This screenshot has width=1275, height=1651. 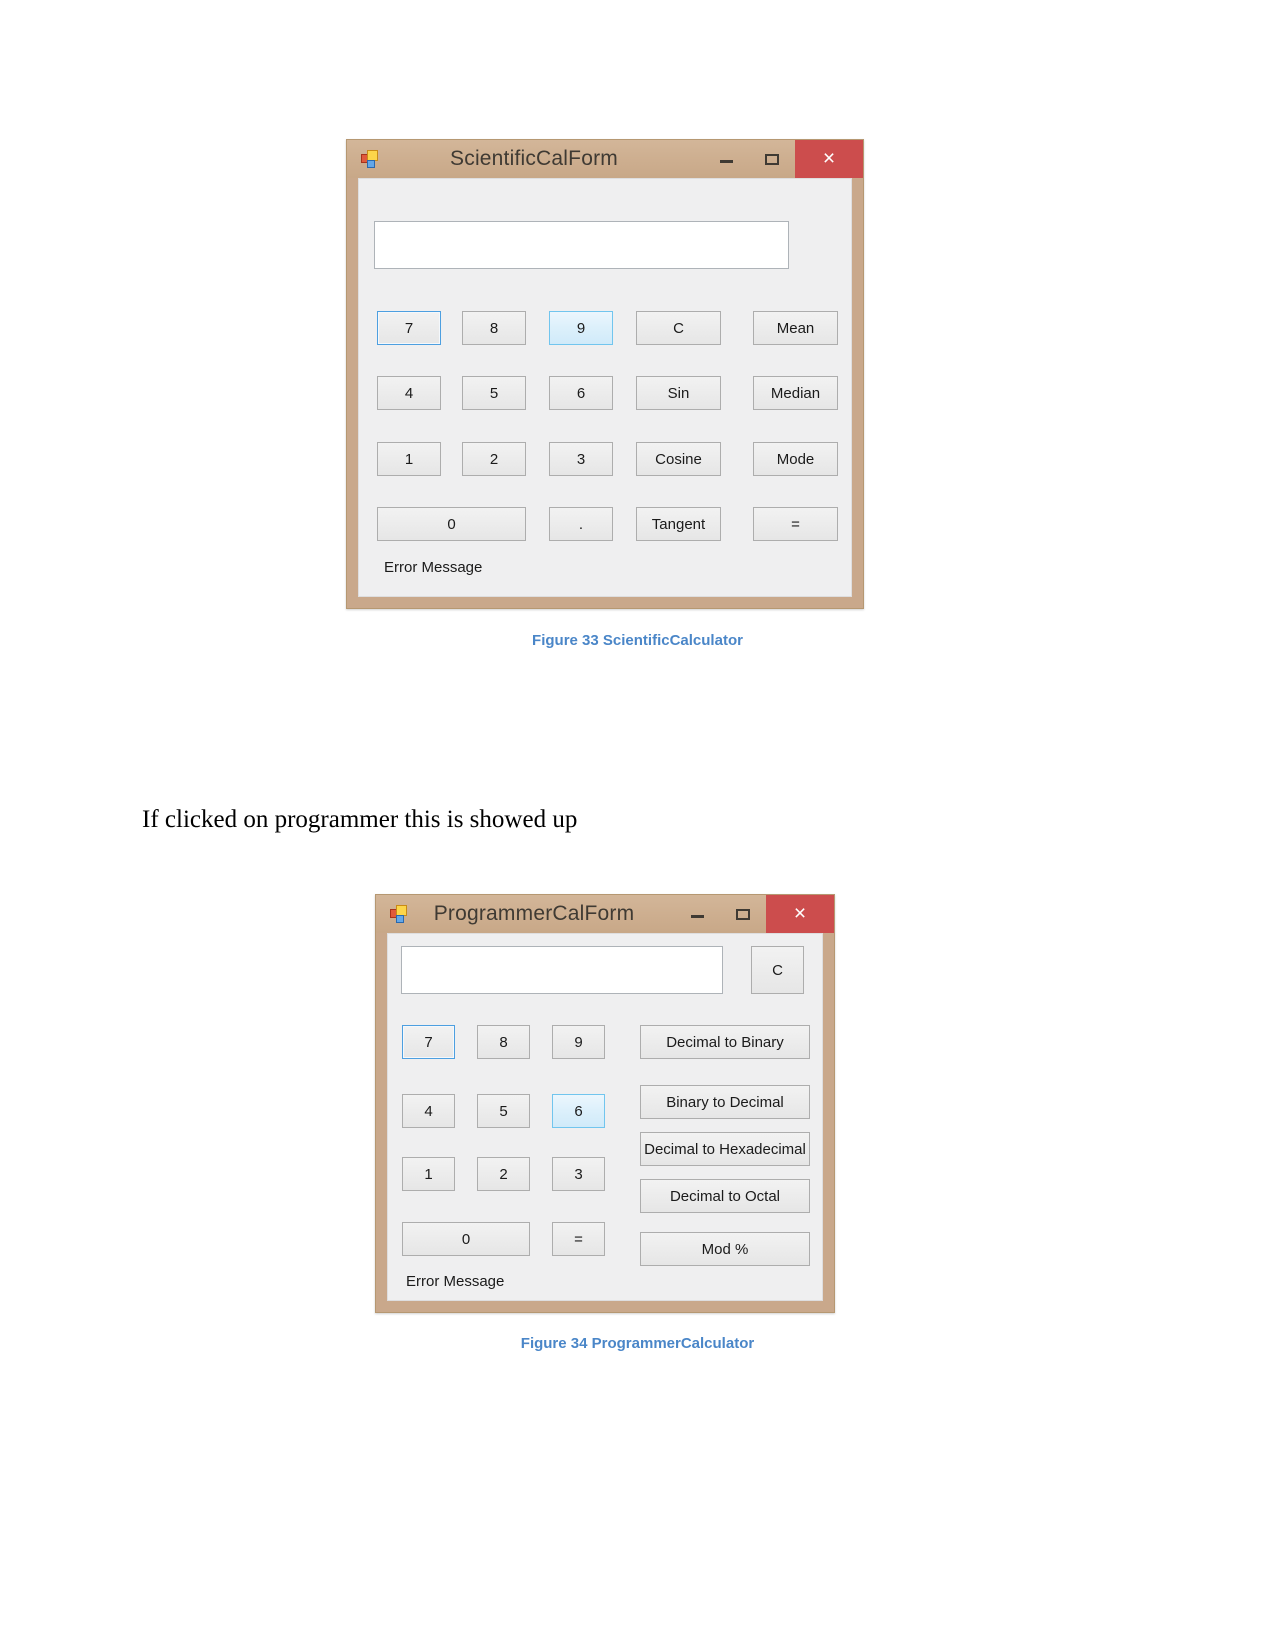 What do you see at coordinates (494, 459) in the screenshot?
I see `scientific-button-2: 2` at bounding box center [494, 459].